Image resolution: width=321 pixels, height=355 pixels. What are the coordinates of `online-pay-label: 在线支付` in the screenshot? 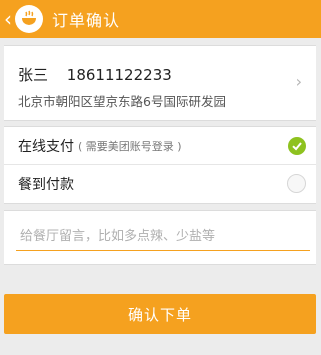 It's located at (46, 146).